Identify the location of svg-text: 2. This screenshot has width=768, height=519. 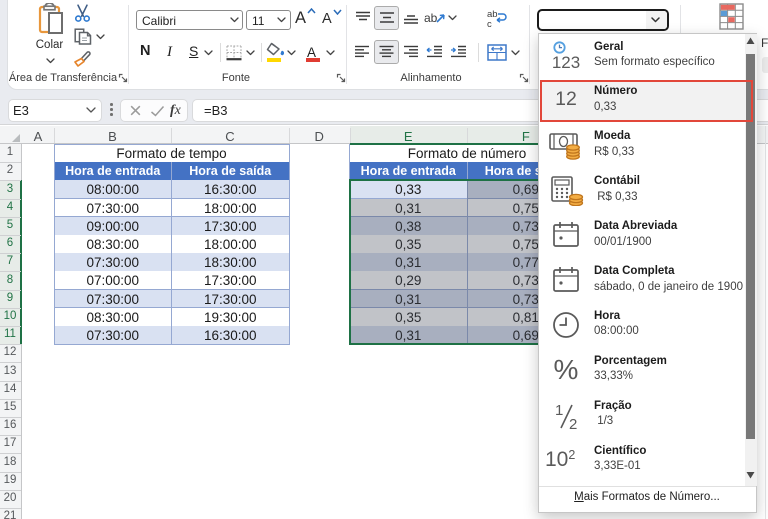
(573, 423).